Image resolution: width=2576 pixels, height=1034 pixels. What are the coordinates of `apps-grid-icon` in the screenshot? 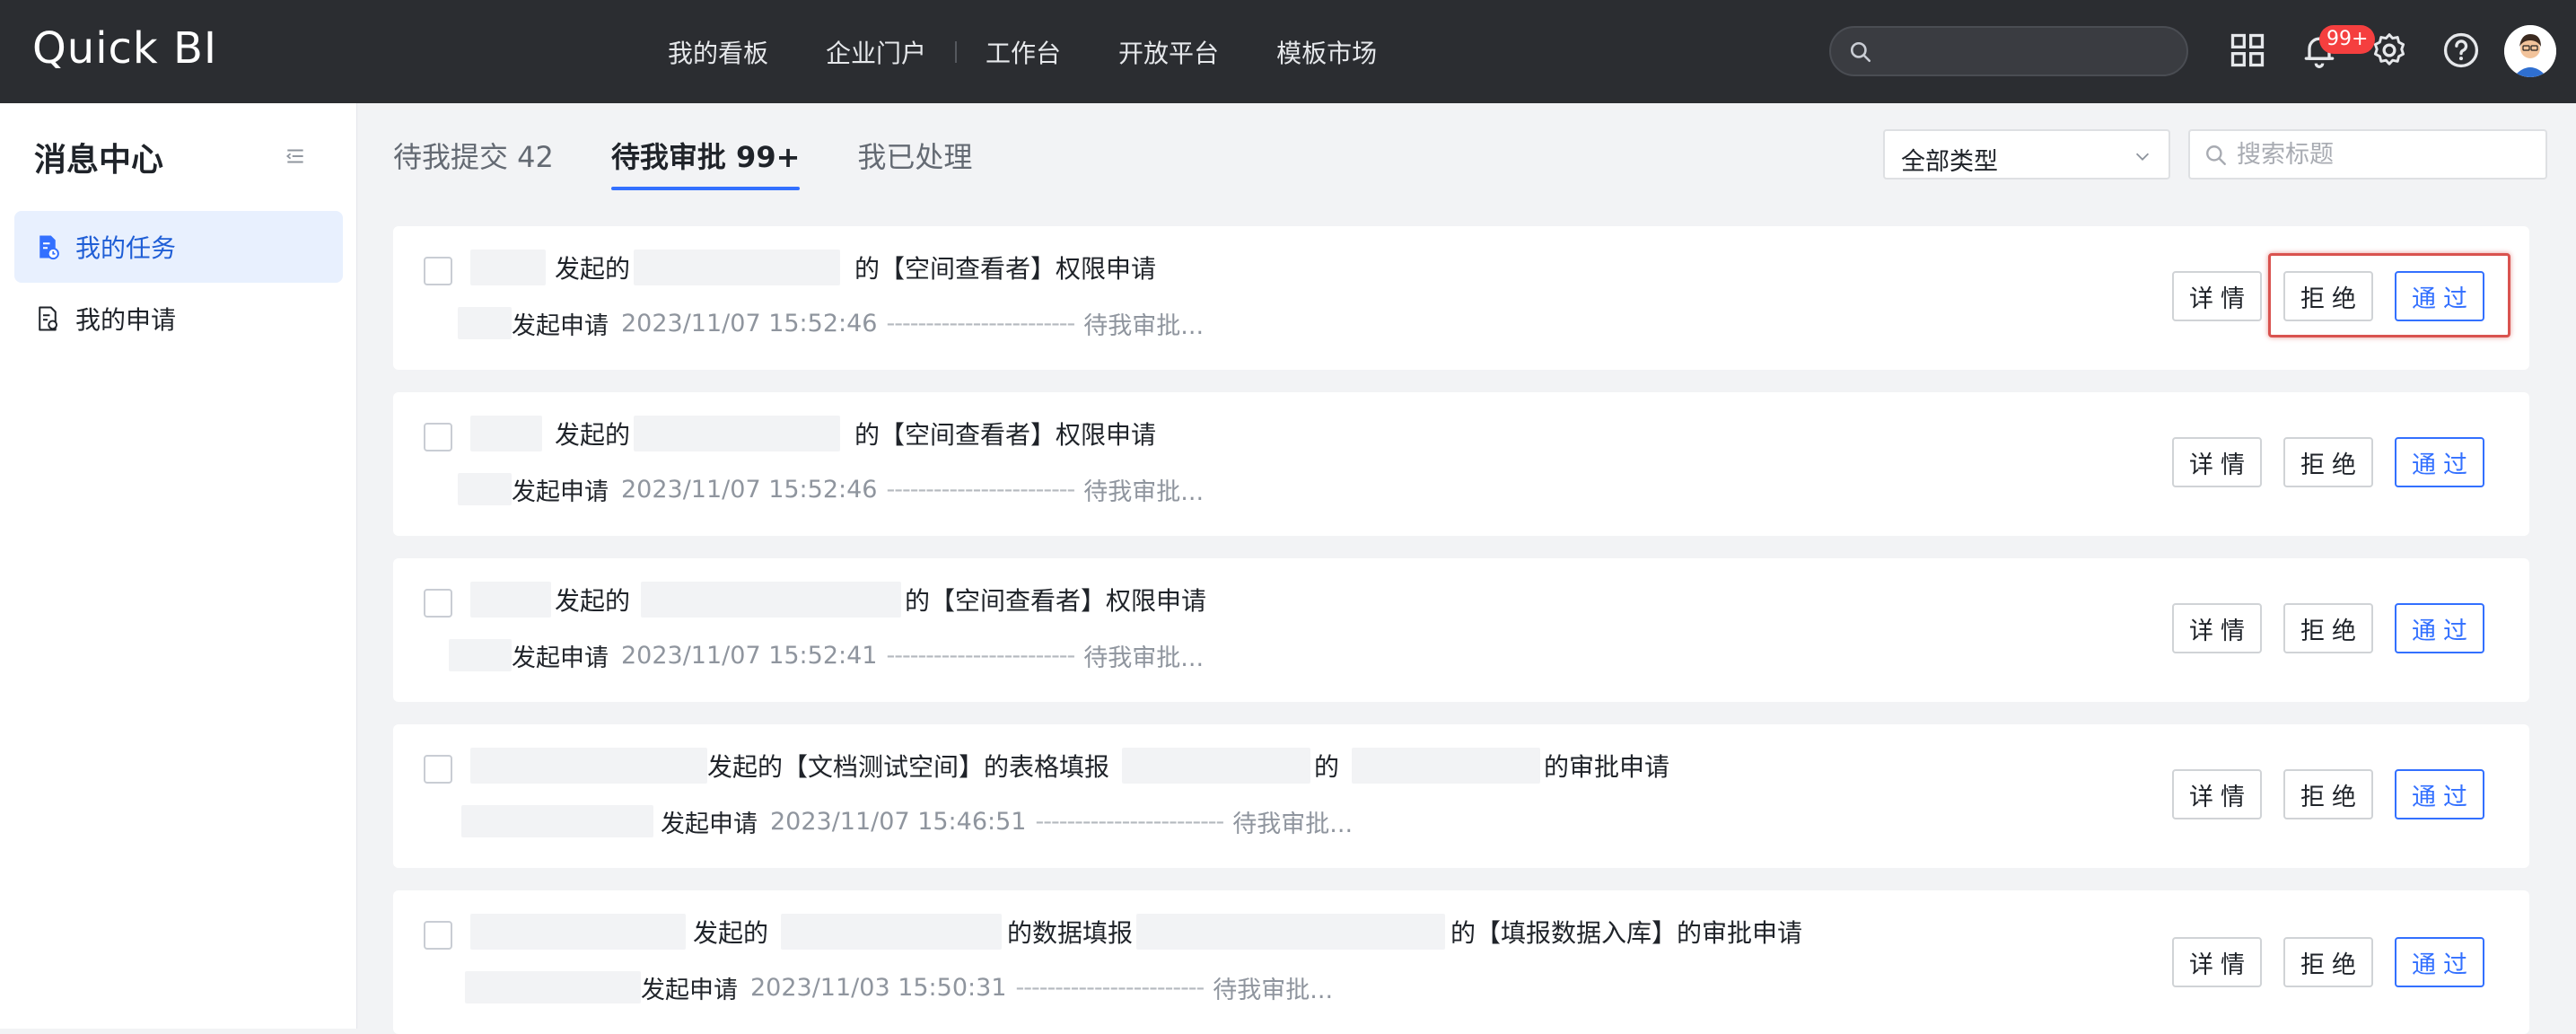 It's located at (2247, 50).